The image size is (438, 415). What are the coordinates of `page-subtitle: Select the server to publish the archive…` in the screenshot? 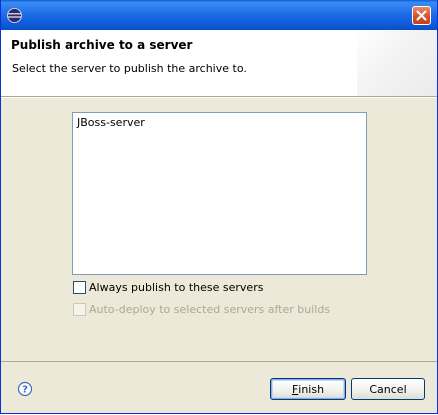 It's located at (129, 68).